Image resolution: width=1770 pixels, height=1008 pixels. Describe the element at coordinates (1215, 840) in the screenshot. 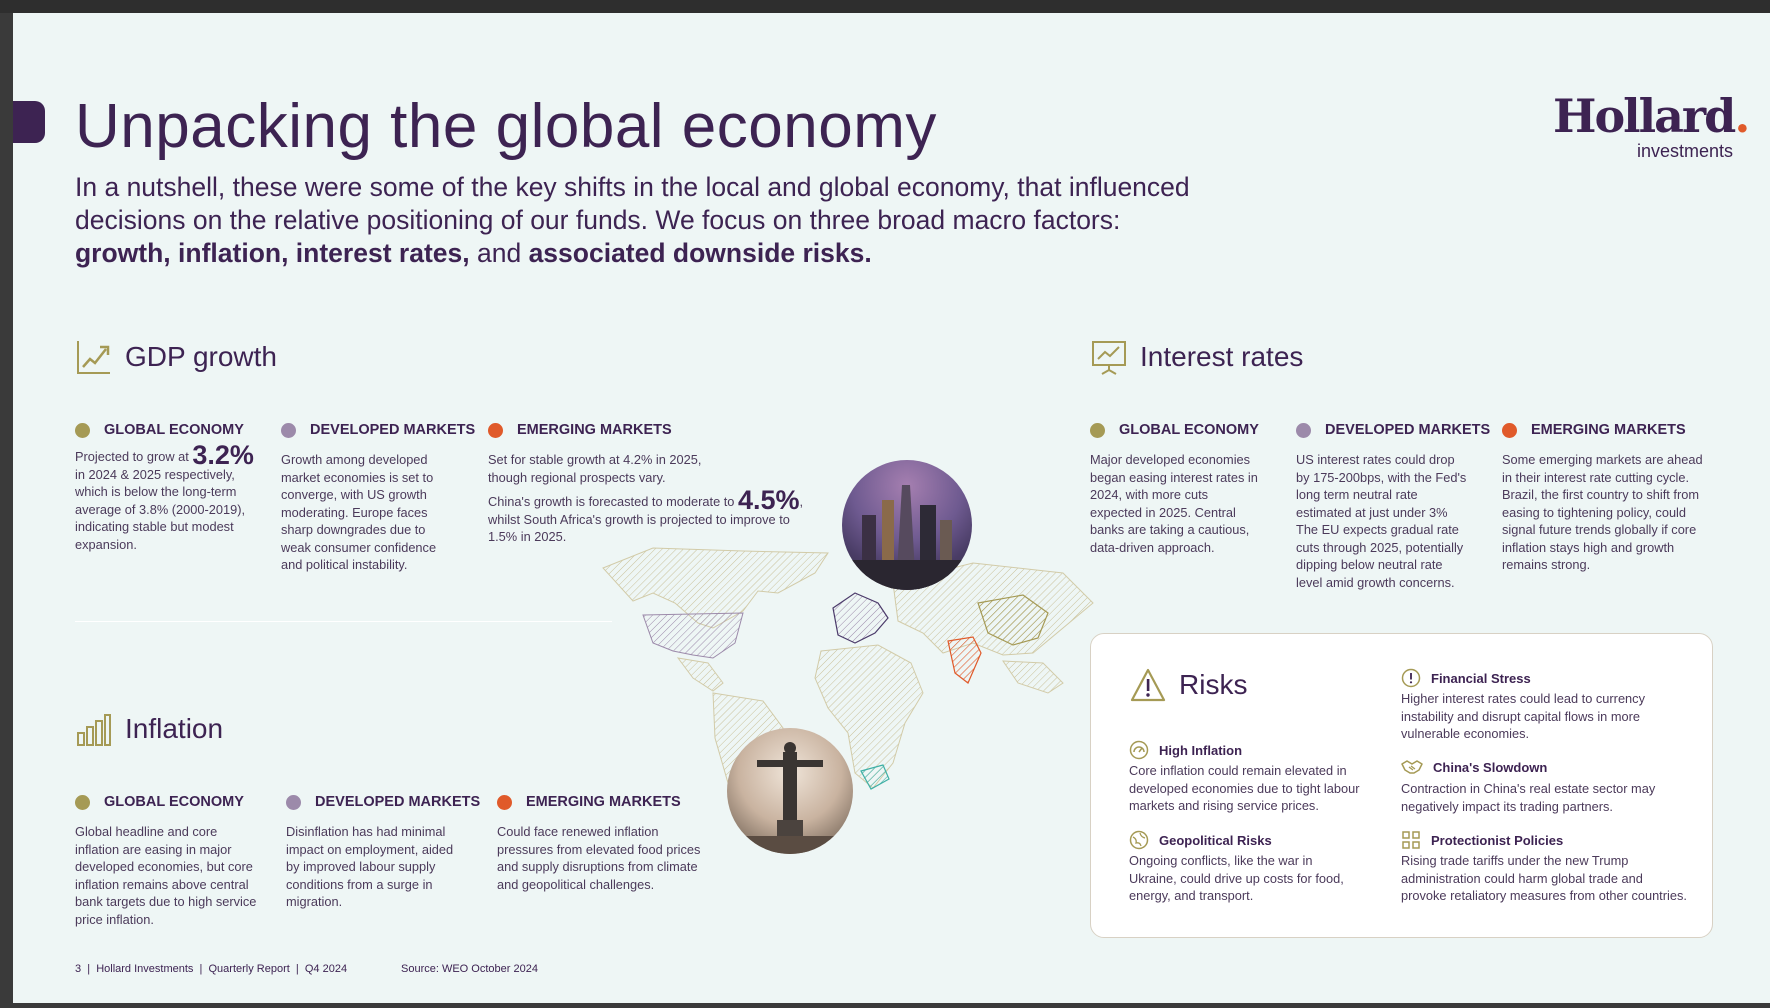

I see `risk-geopolitical-title: Geopolitical Risks` at that location.